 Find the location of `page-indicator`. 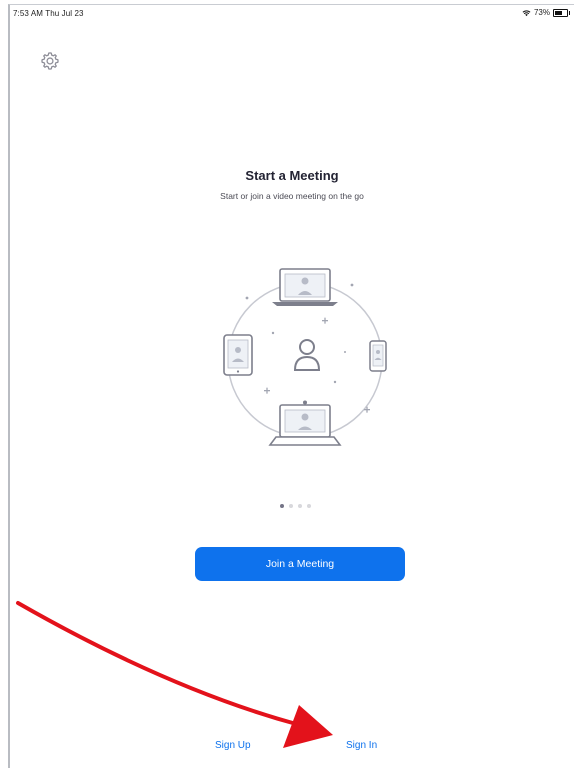

page-indicator is located at coordinates (295, 506).